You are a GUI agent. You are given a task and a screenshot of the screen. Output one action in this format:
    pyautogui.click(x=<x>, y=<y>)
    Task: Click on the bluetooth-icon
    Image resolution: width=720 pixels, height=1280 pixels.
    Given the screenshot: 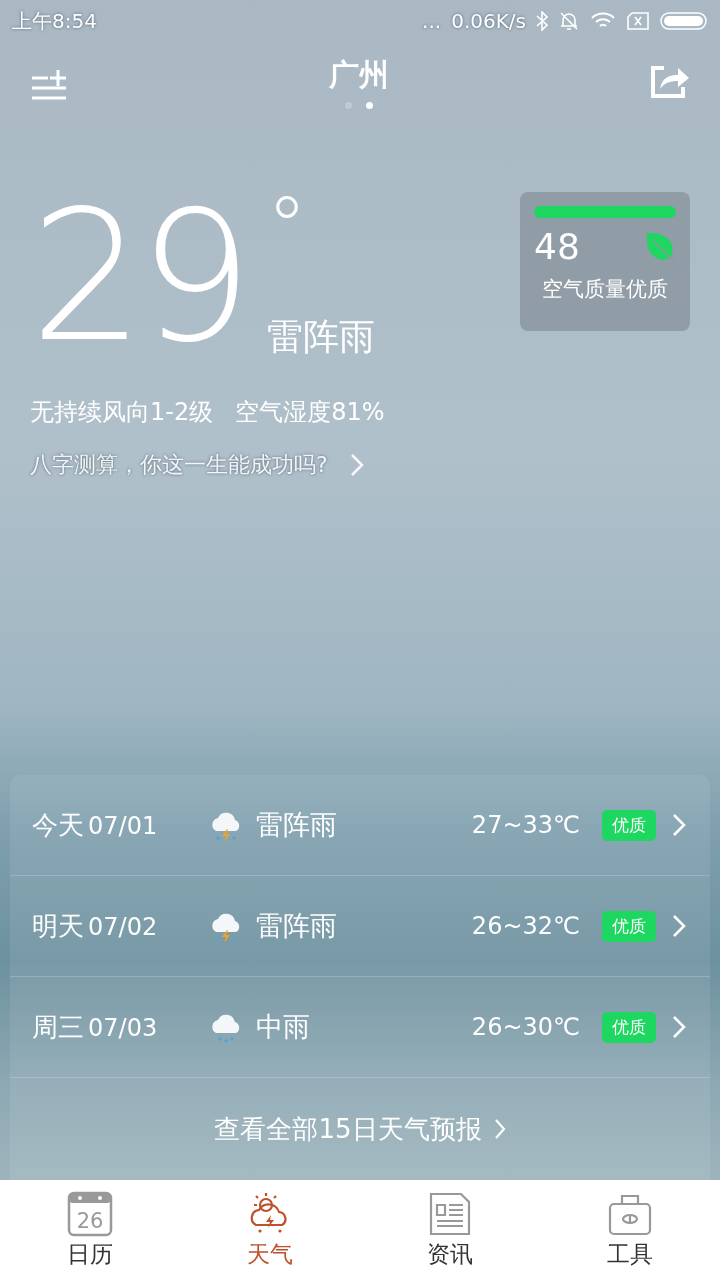 What is the action you would take?
    pyautogui.click(x=542, y=21)
    